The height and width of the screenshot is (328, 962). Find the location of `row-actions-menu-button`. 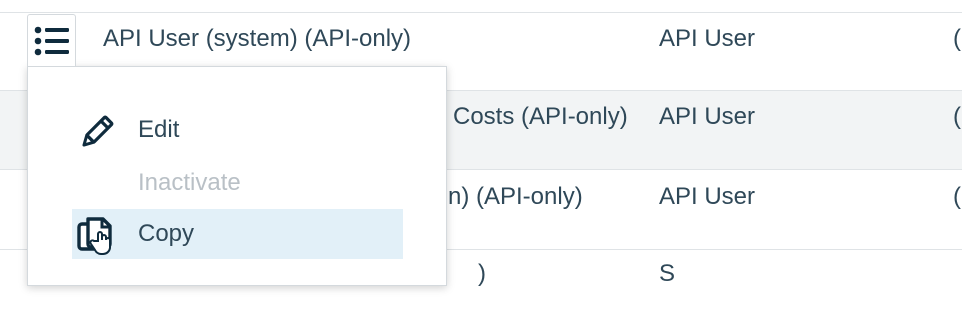

row-actions-menu-button is located at coordinates (51, 40).